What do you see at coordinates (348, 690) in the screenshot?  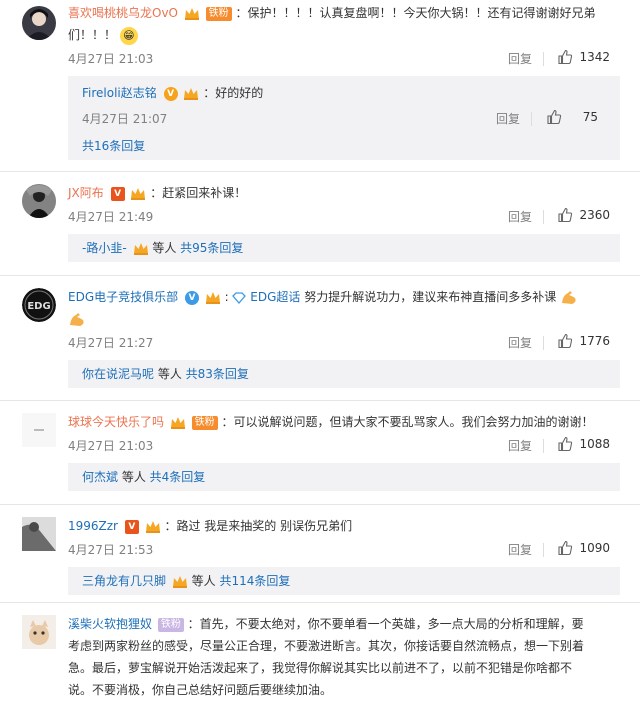 I see `comment-text-cont: 说。不要消极，你自己总结好问题后要继续加油。` at bounding box center [348, 690].